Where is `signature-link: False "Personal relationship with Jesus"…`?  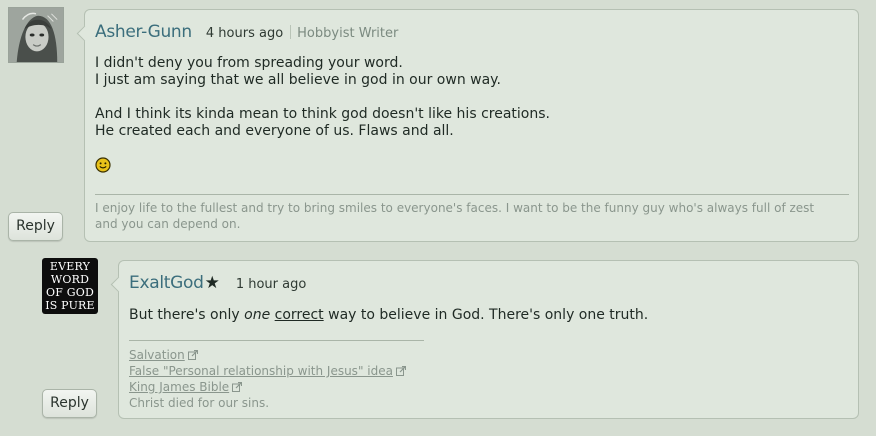
signature-link: False "Personal relationship with Jesus"… is located at coordinates (267, 371).